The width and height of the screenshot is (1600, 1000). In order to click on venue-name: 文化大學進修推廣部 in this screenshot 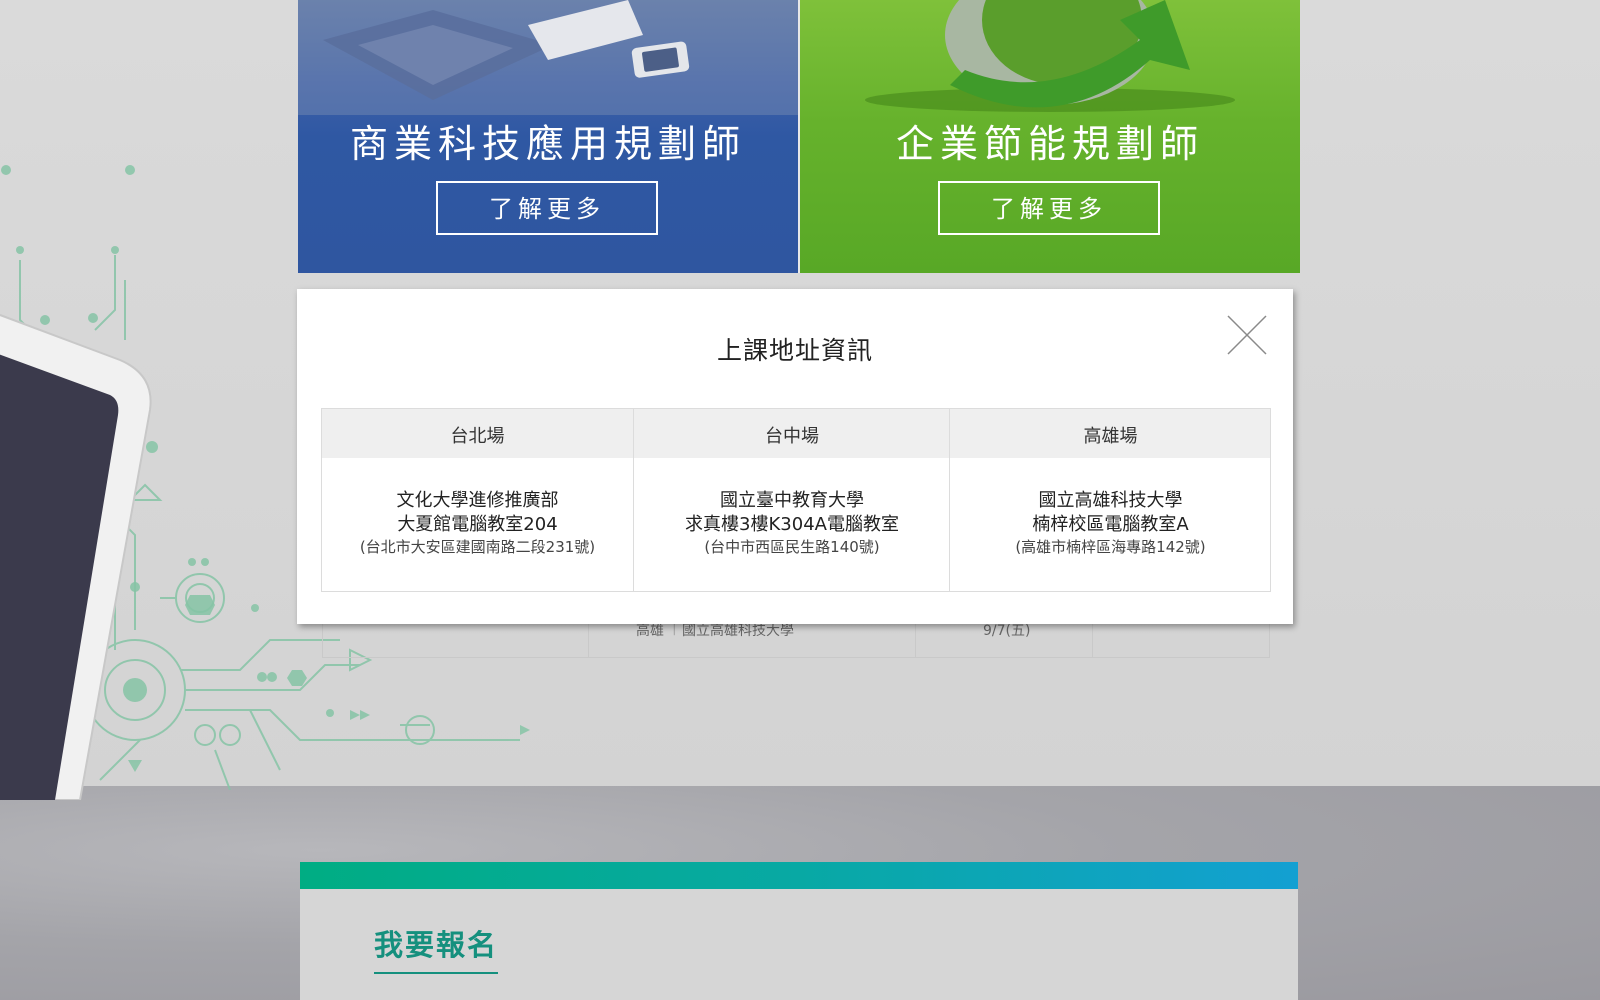, I will do `click(477, 500)`.